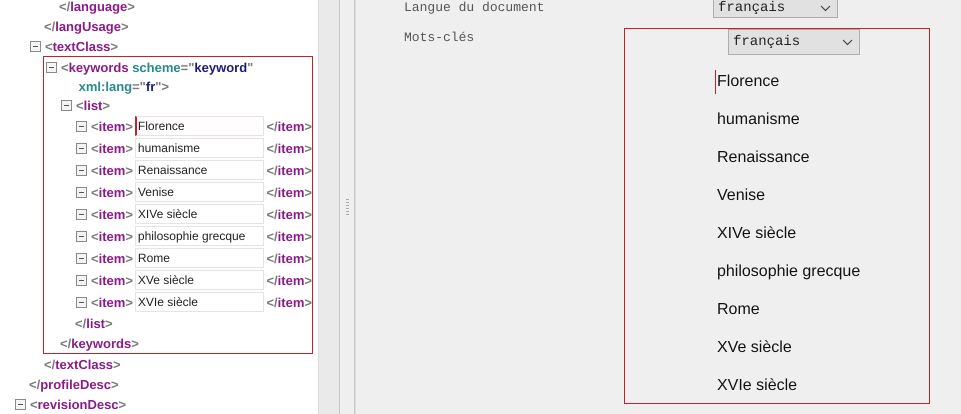  I want to click on keyword-field: XIVe siècle, so click(755, 234).